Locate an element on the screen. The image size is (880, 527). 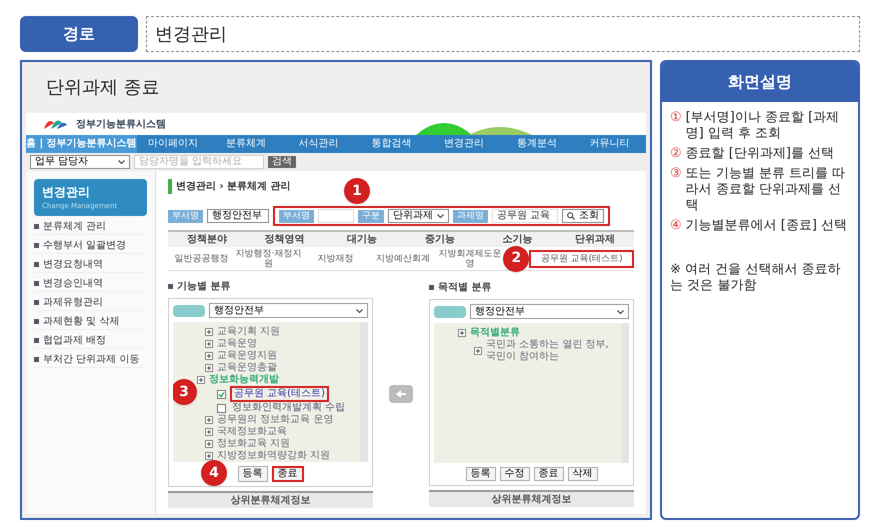
sidebar-item: 과제현황 및 삭제 is located at coordinates (81, 321).